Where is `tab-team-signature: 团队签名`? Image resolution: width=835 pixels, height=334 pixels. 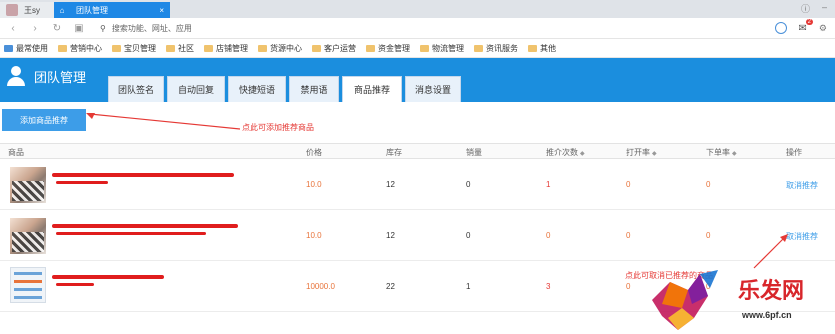
tab-team-signature: 团队签名 is located at coordinates (136, 89).